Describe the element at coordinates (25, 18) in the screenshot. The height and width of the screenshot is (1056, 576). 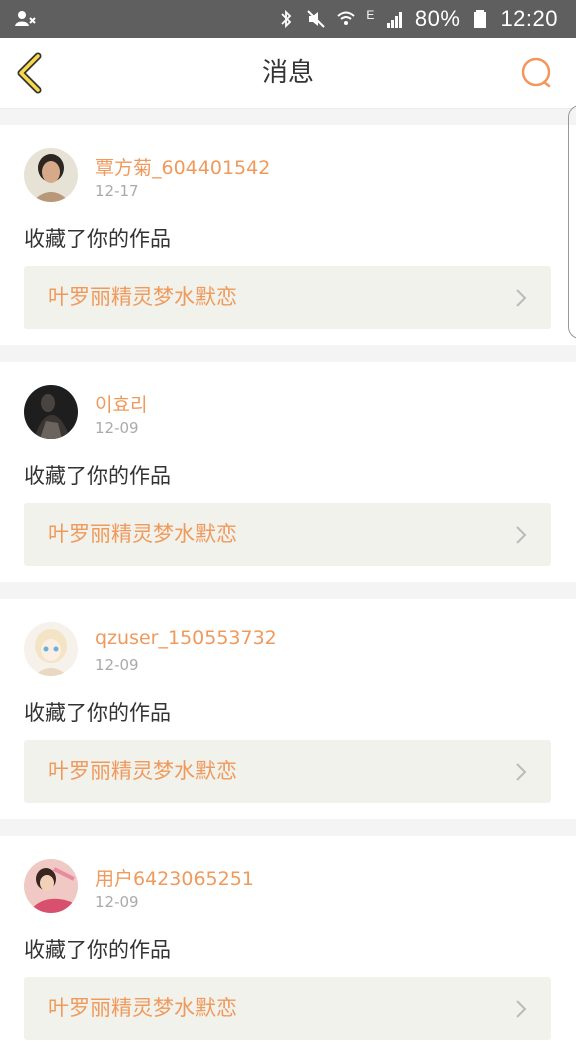
I see `notification-icon` at that location.